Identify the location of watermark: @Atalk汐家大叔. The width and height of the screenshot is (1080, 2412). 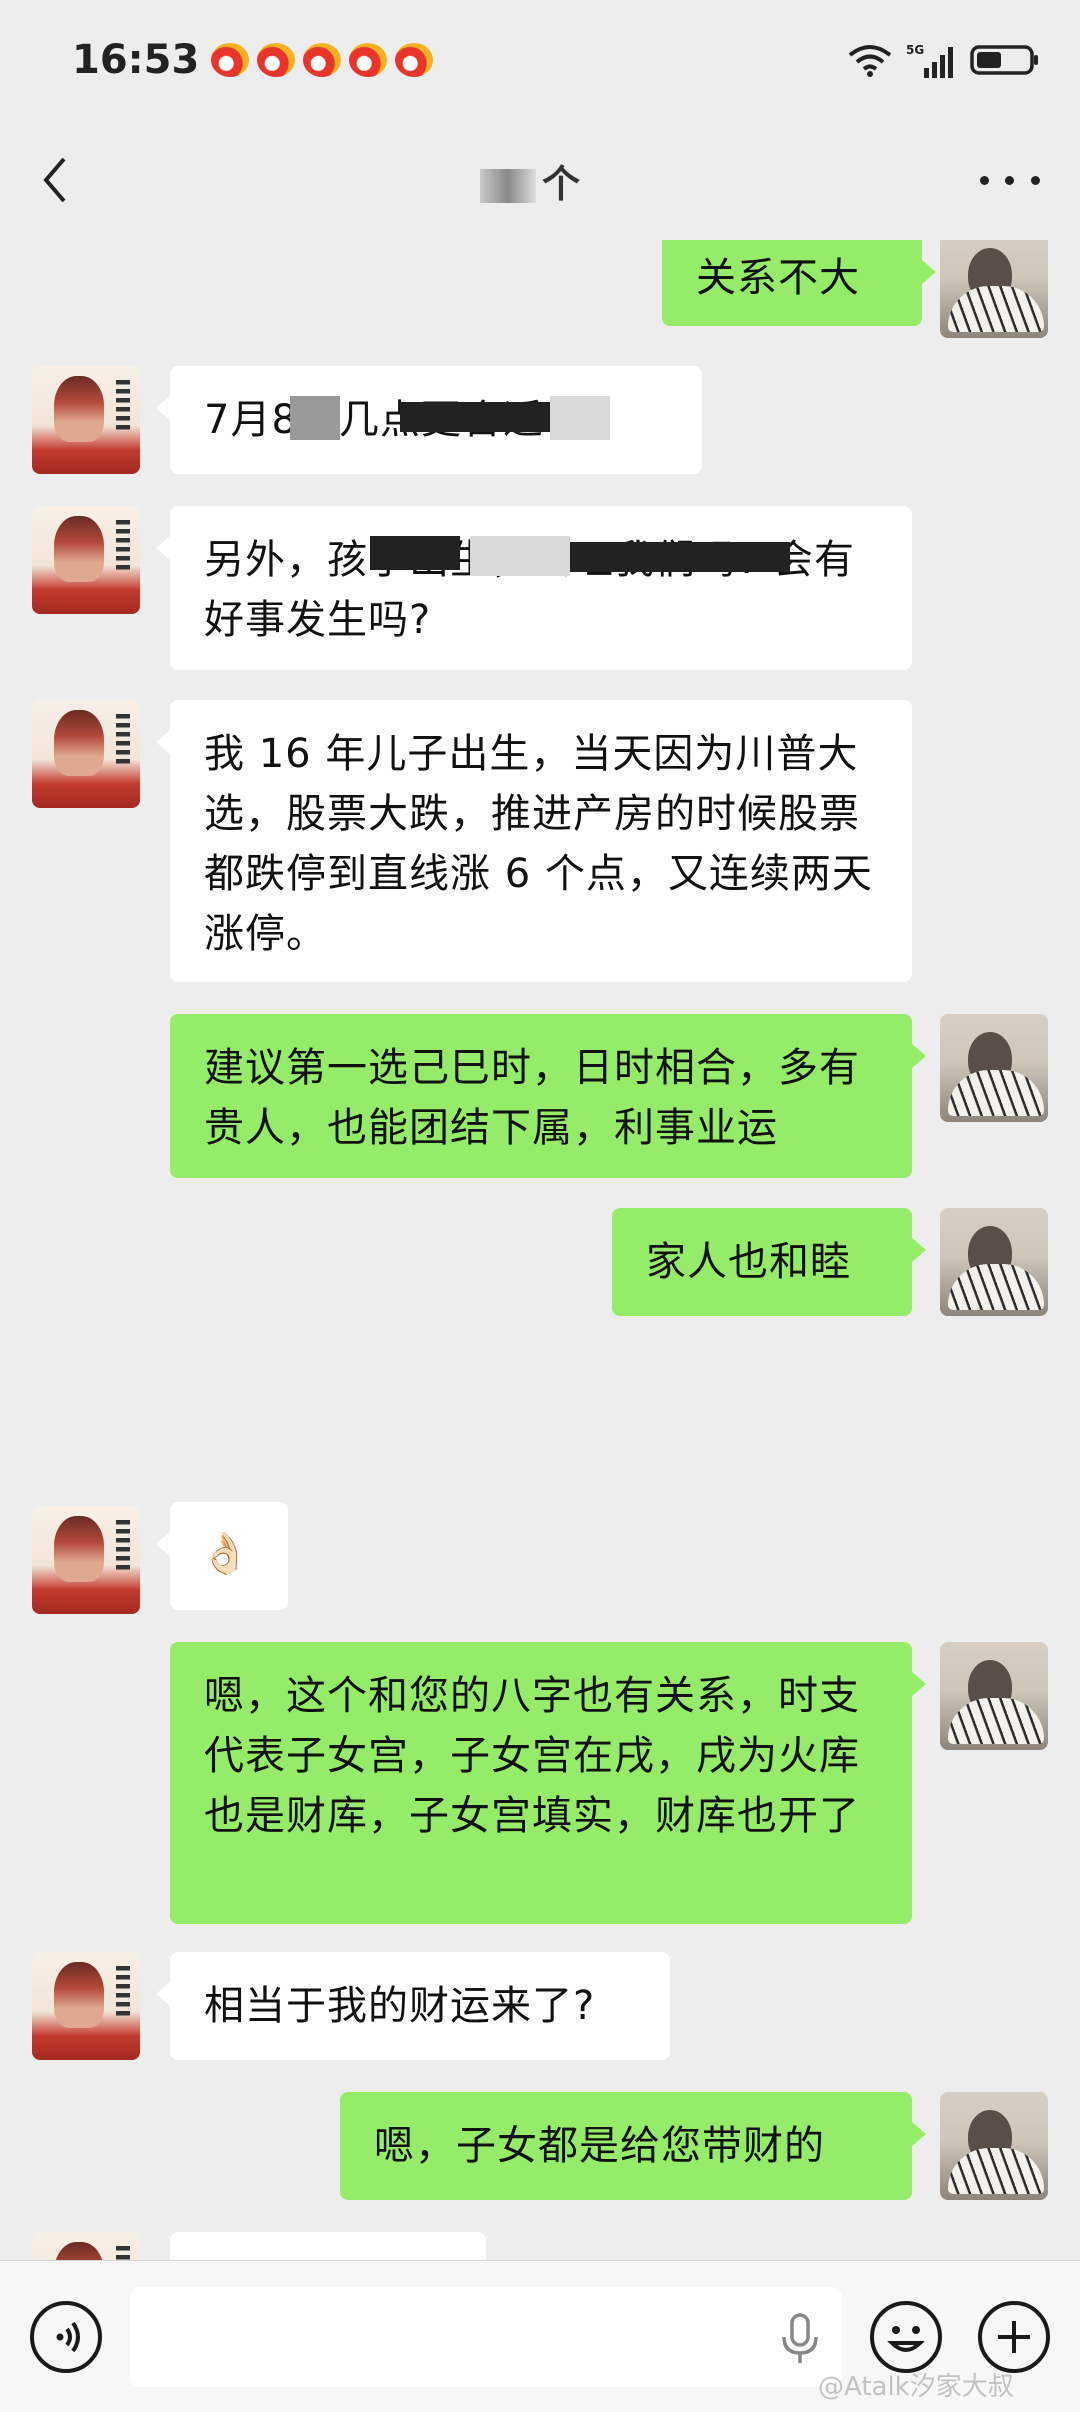
(916, 2387).